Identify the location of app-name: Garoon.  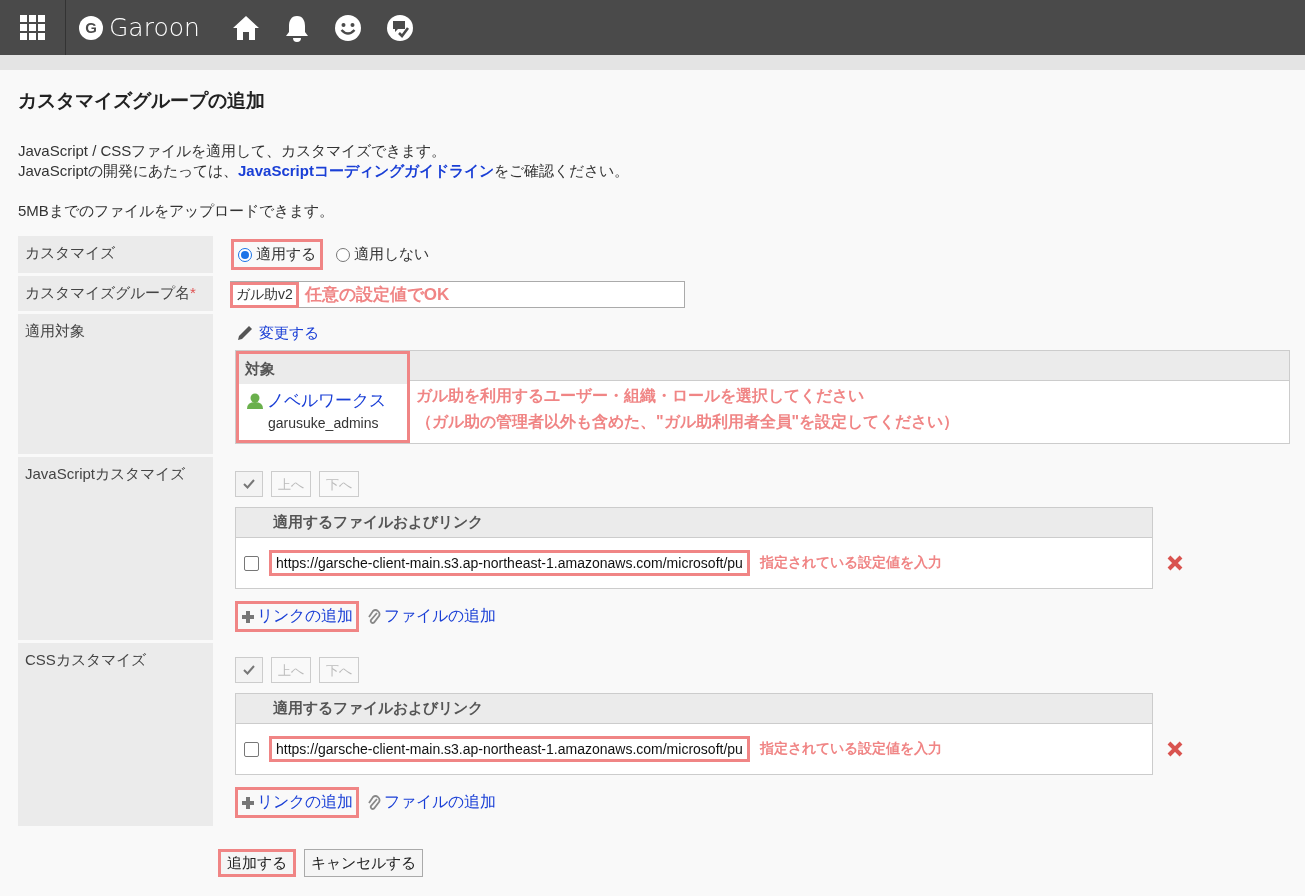
(154, 27).